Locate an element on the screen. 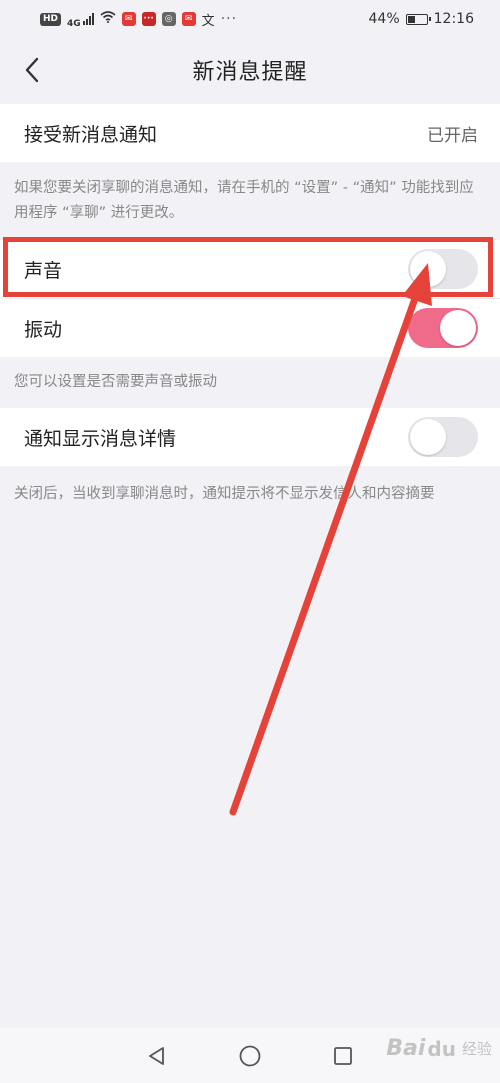  page-title: 新消息提醒 is located at coordinates (250, 72).